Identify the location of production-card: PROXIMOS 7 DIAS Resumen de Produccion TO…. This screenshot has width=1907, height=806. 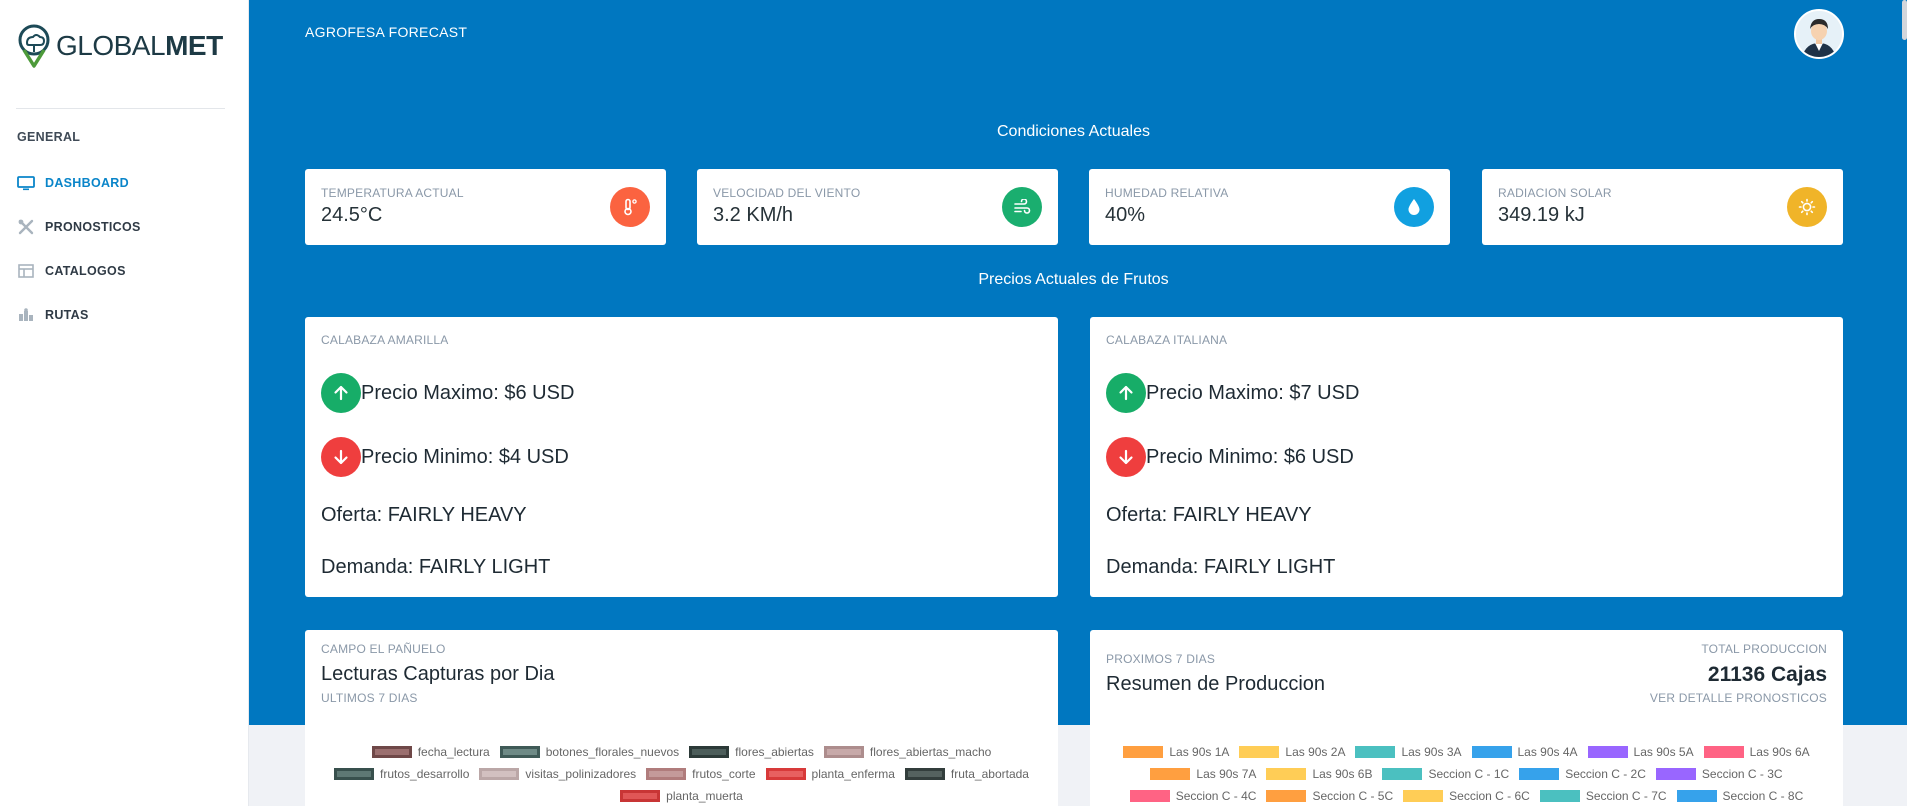
(1466, 718).